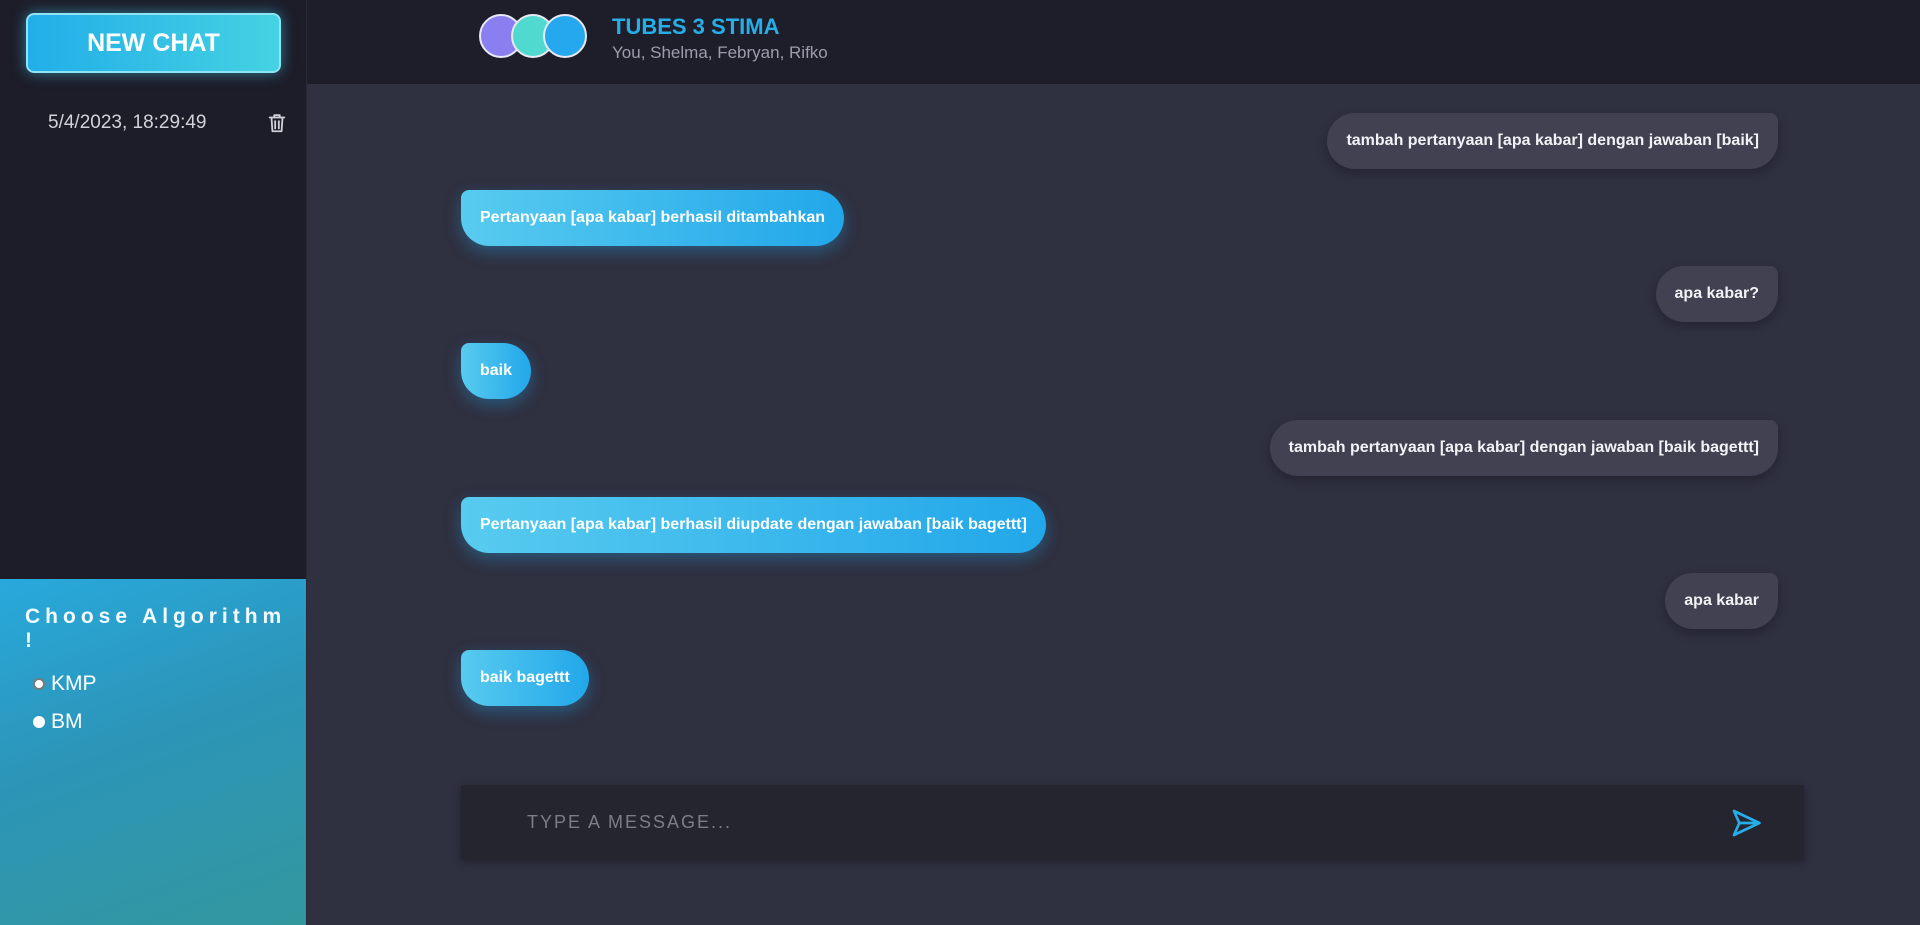 This screenshot has width=1920, height=925. I want to click on user-message: apa kabar?, so click(1716, 294).